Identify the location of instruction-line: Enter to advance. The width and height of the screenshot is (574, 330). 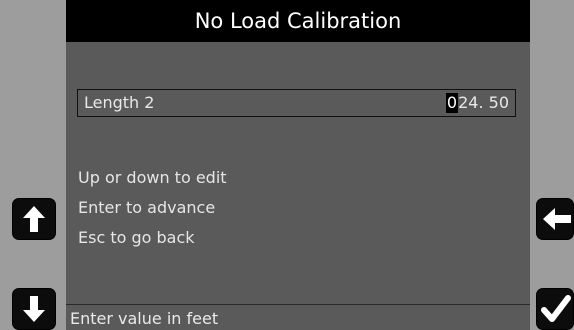
(147, 207).